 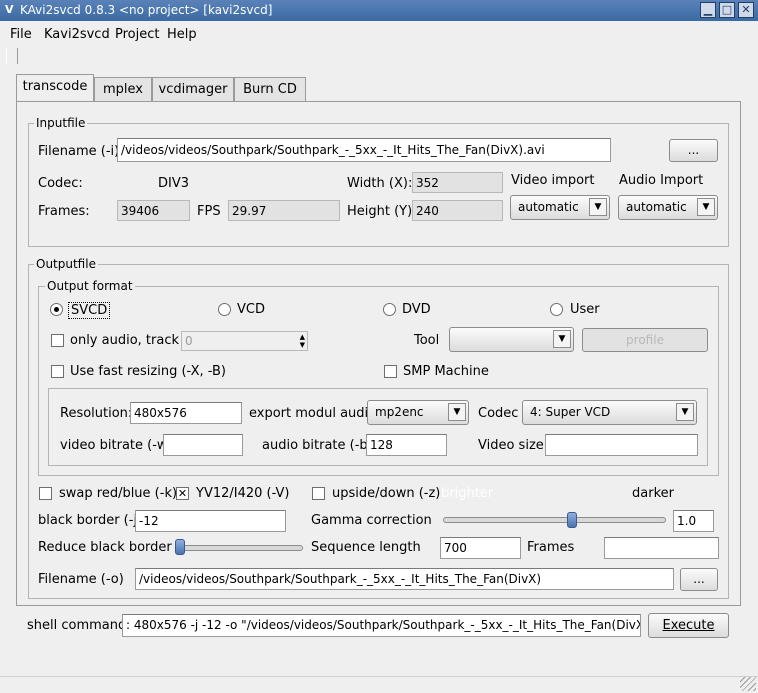 What do you see at coordinates (302, 341) in the screenshot?
I see `spin-arrows-icon: ▲ ▼` at bounding box center [302, 341].